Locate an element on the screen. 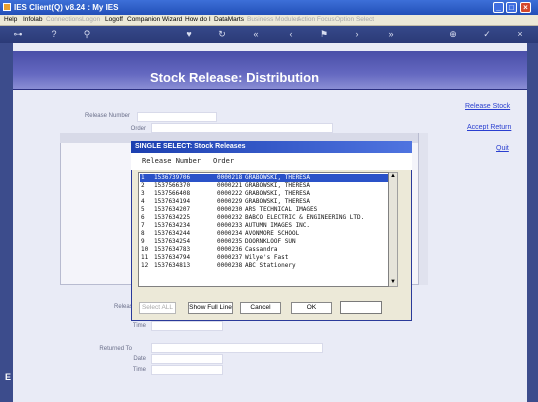 The width and height of the screenshot is (538, 402). check-icon: ✓ is located at coordinates (487, 34).